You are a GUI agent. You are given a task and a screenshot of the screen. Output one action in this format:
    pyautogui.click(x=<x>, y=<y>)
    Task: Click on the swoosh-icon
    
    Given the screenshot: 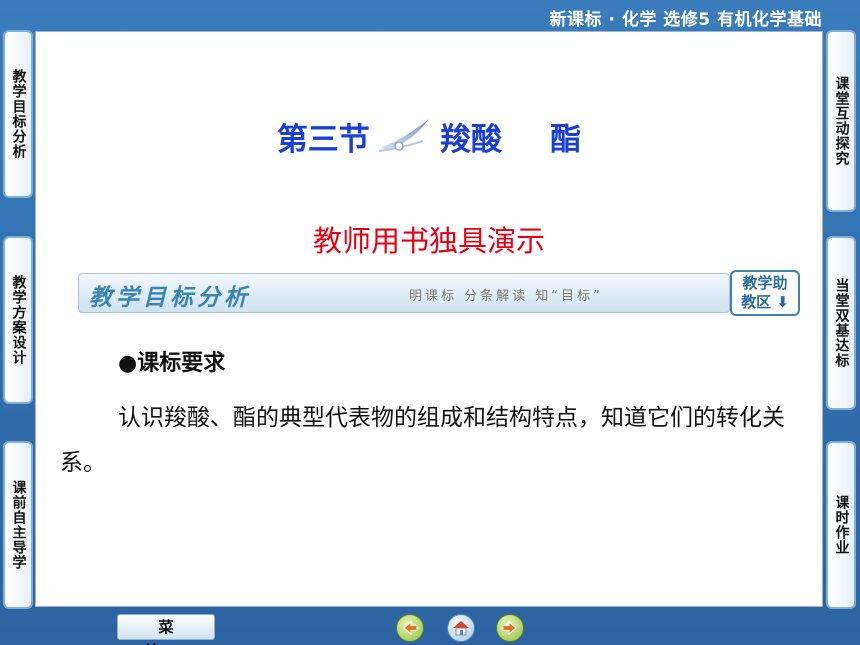 What is the action you would take?
    pyautogui.click(x=403, y=135)
    